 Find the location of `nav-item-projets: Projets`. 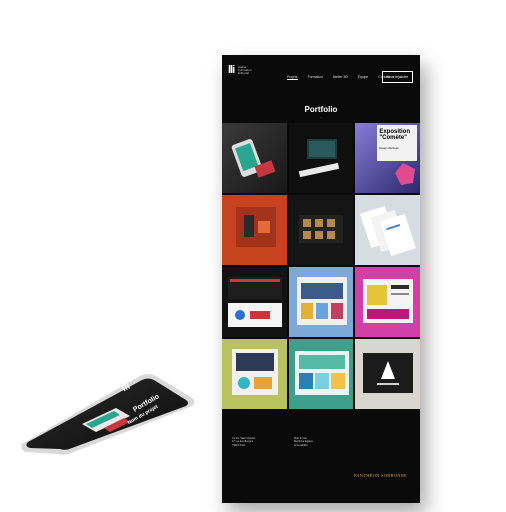

nav-item-projets: Projets is located at coordinates (292, 77).